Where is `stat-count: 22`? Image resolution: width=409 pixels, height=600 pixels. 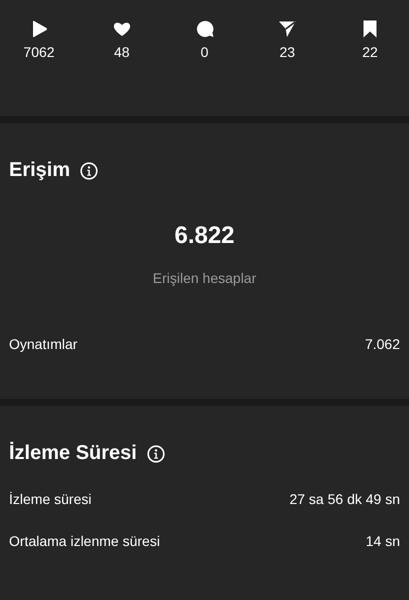 stat-count: 22 is located at coordinates (370, 52).